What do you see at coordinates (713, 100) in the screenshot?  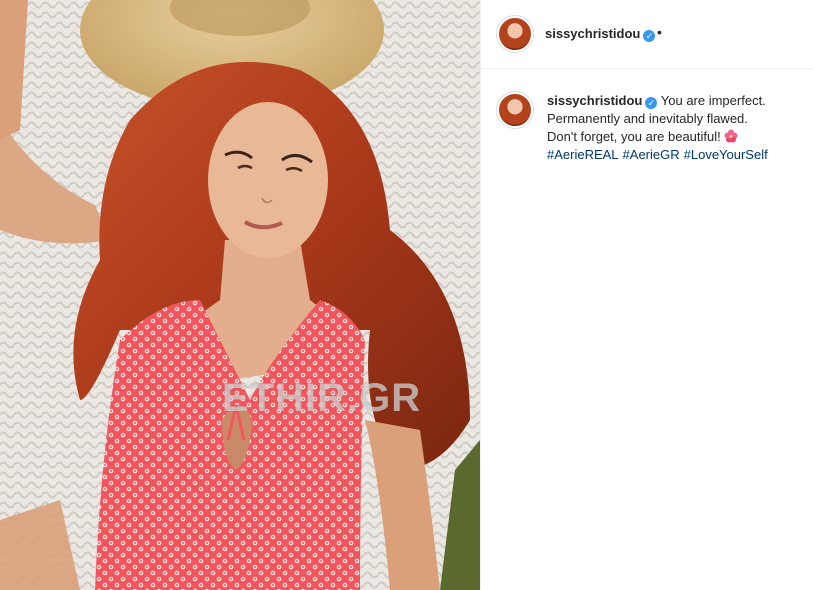 I see `caption-line-1: You are imperfect.` at bounding box center [713, 100].